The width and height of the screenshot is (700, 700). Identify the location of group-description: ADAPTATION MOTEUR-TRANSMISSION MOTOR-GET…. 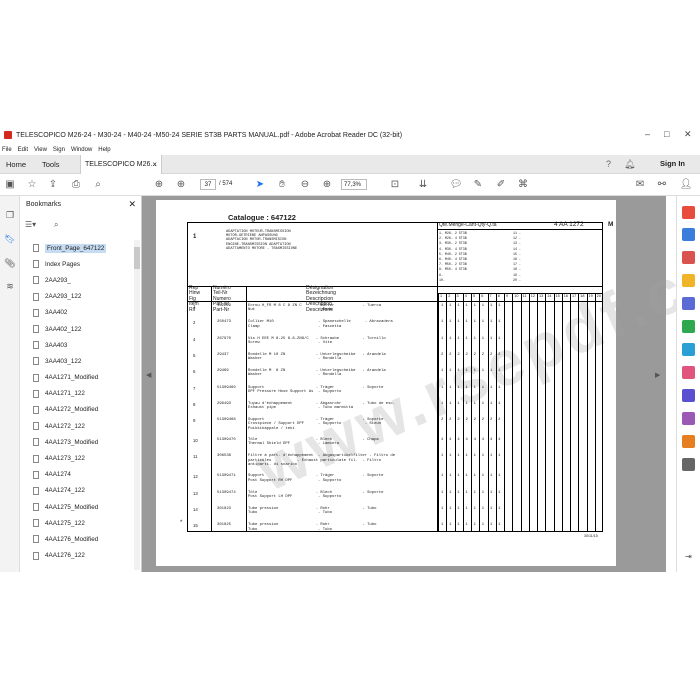
(262, 240).